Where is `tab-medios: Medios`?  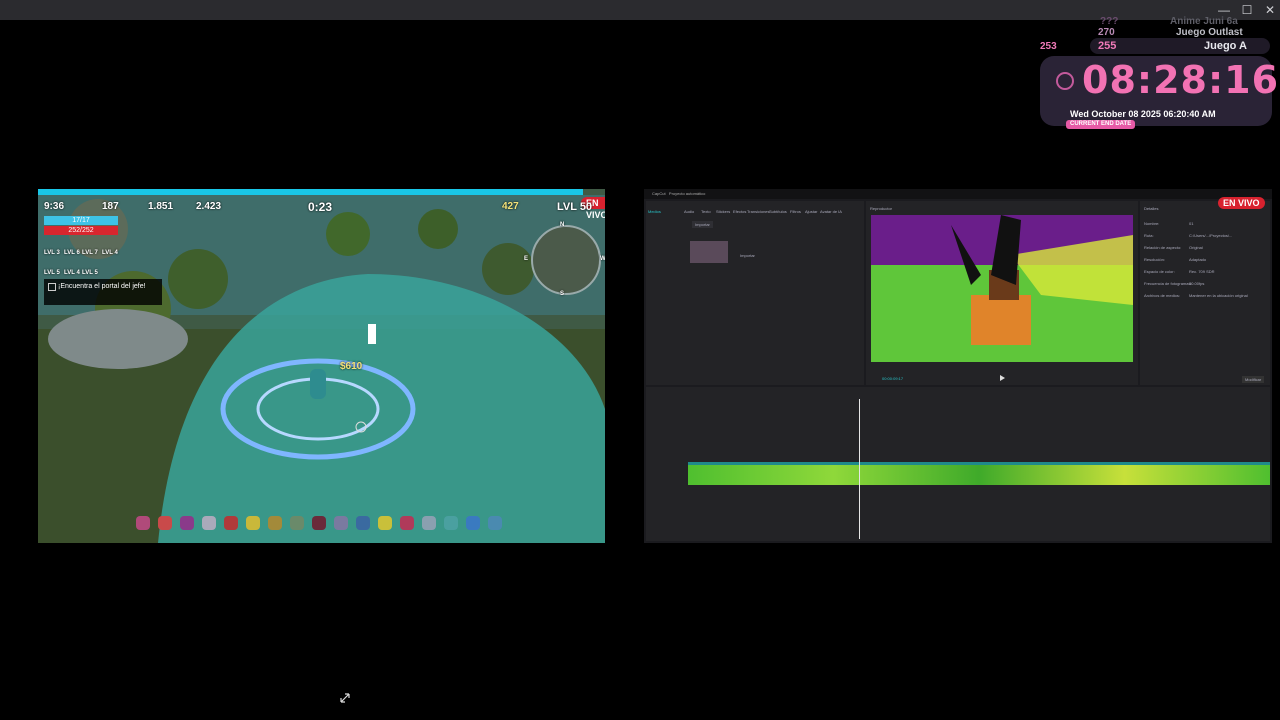 tab-medios: Medios is located at coordinates (654, 211).